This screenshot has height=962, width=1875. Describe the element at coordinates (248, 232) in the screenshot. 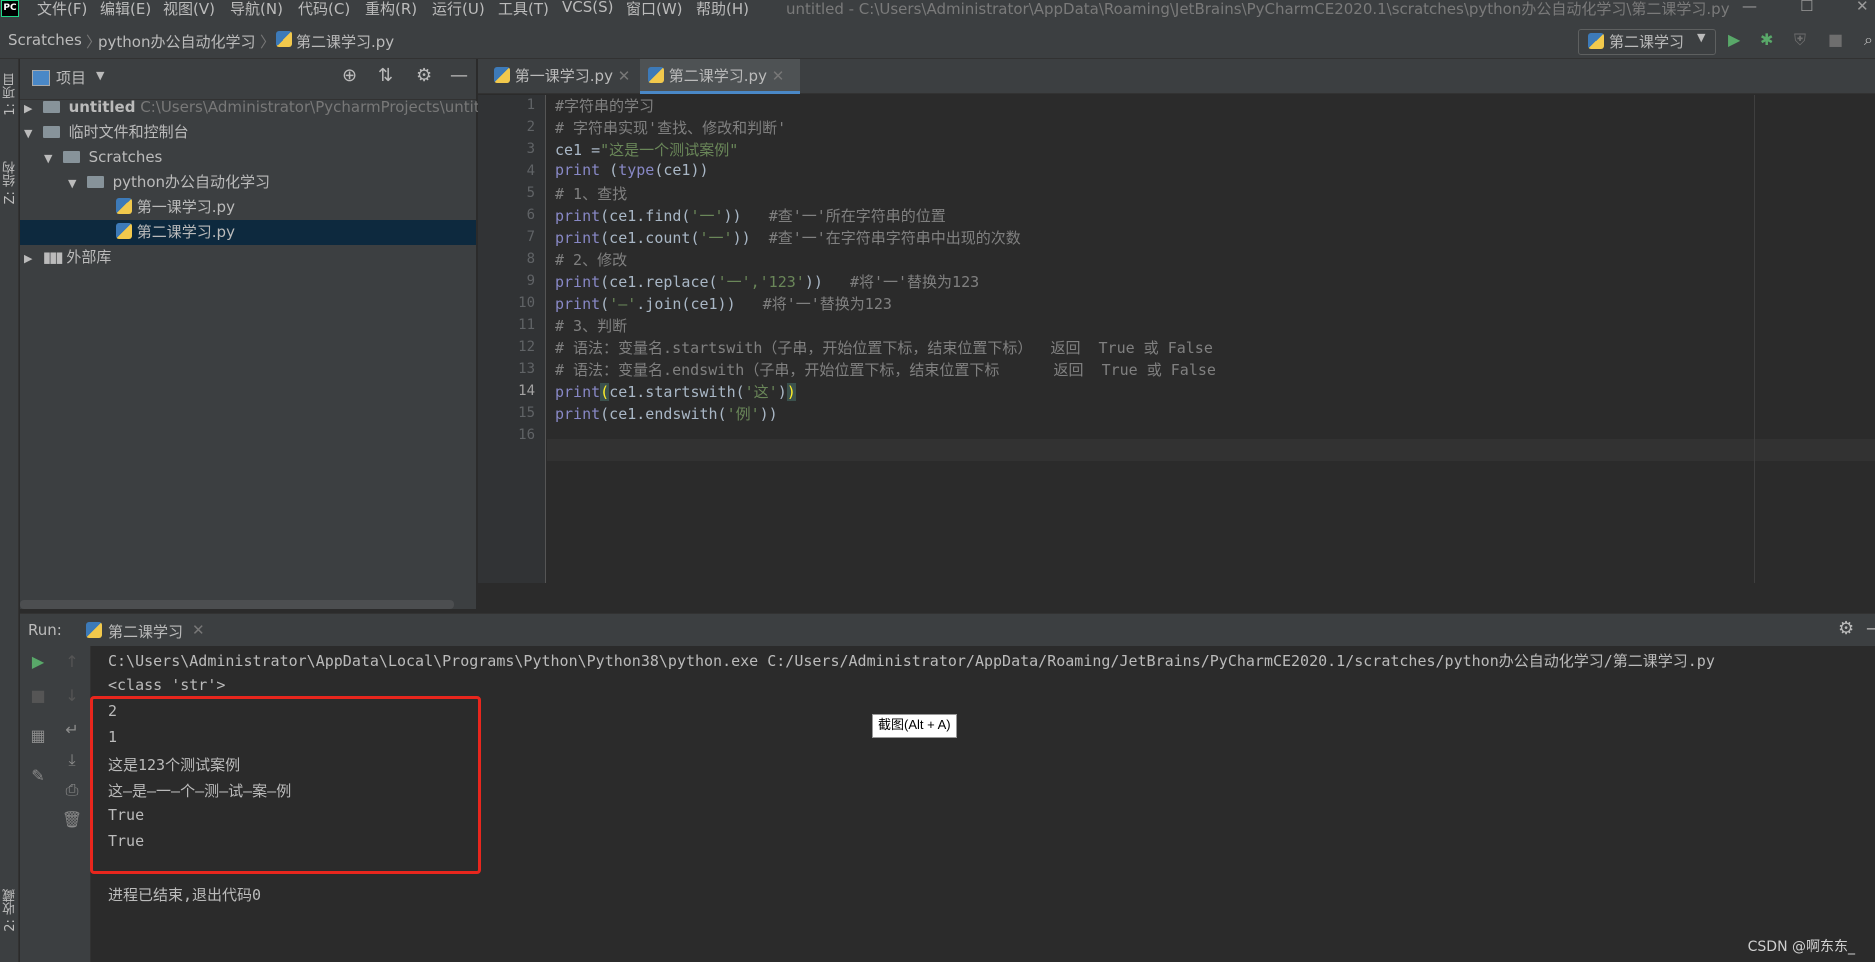

I see `tree-item-lesson-2-file: 第二课学习.py` at that location.